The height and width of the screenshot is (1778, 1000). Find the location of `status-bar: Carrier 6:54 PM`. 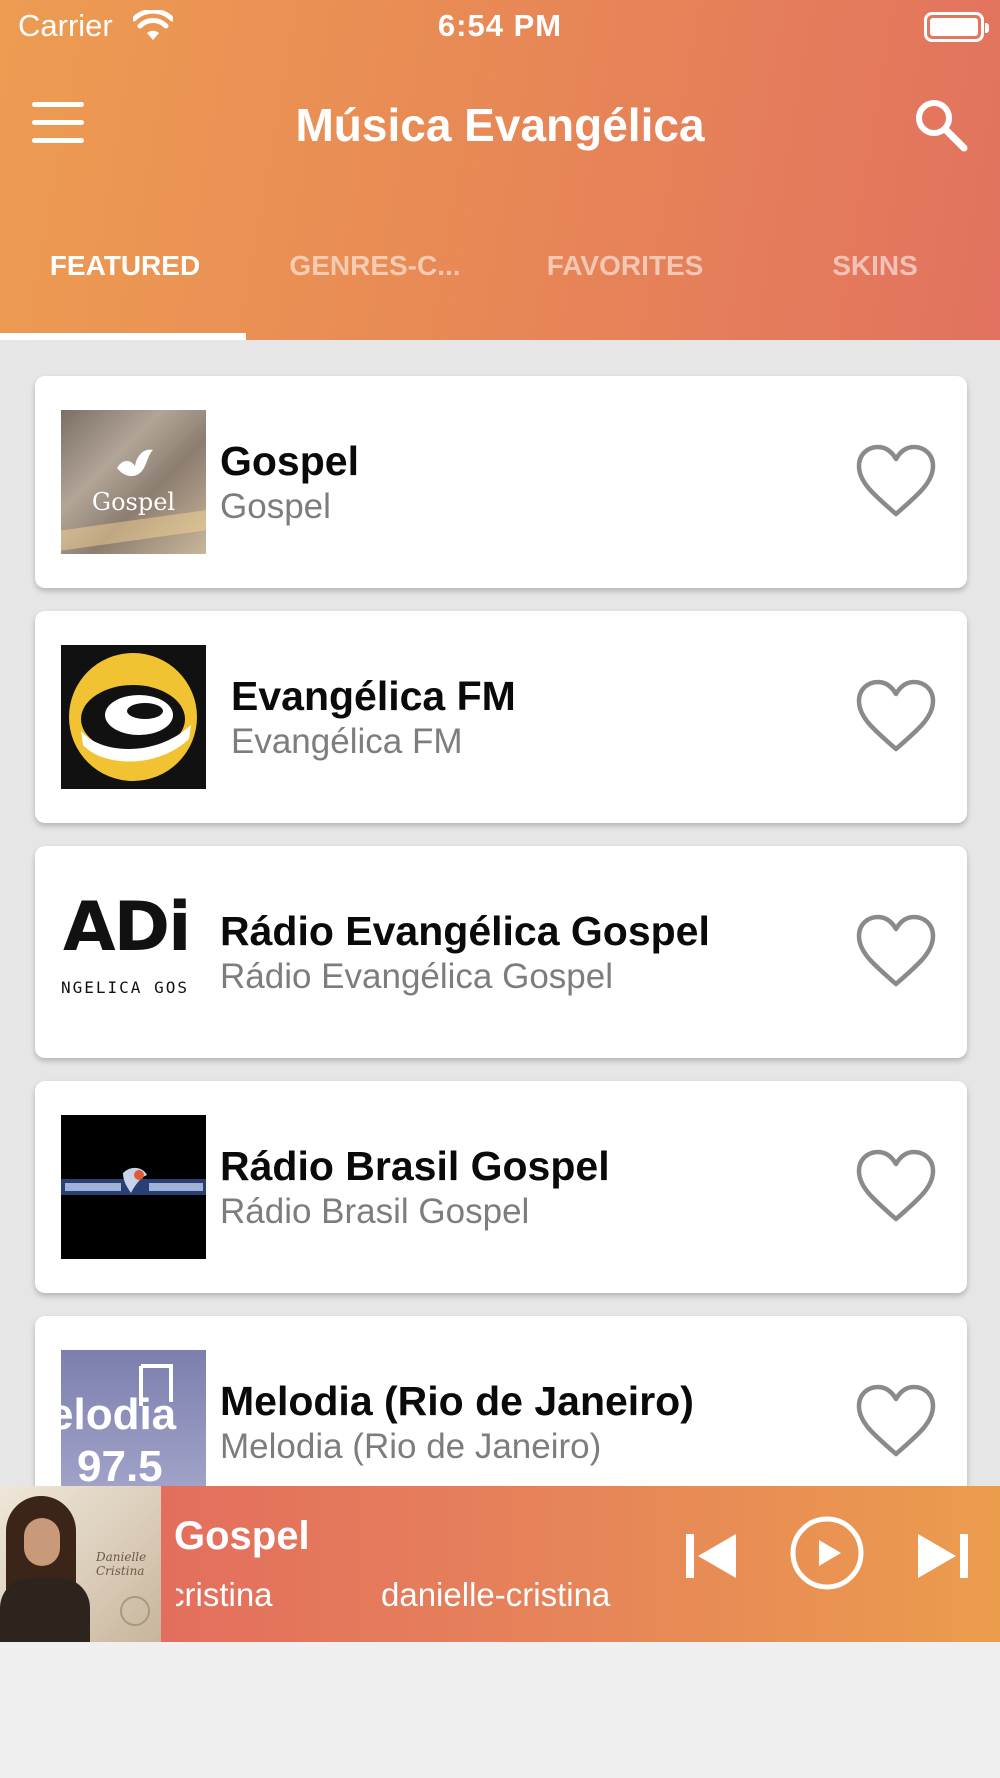

status-bar: Carrier 6:54 PM is located at coordinates (500, 28).